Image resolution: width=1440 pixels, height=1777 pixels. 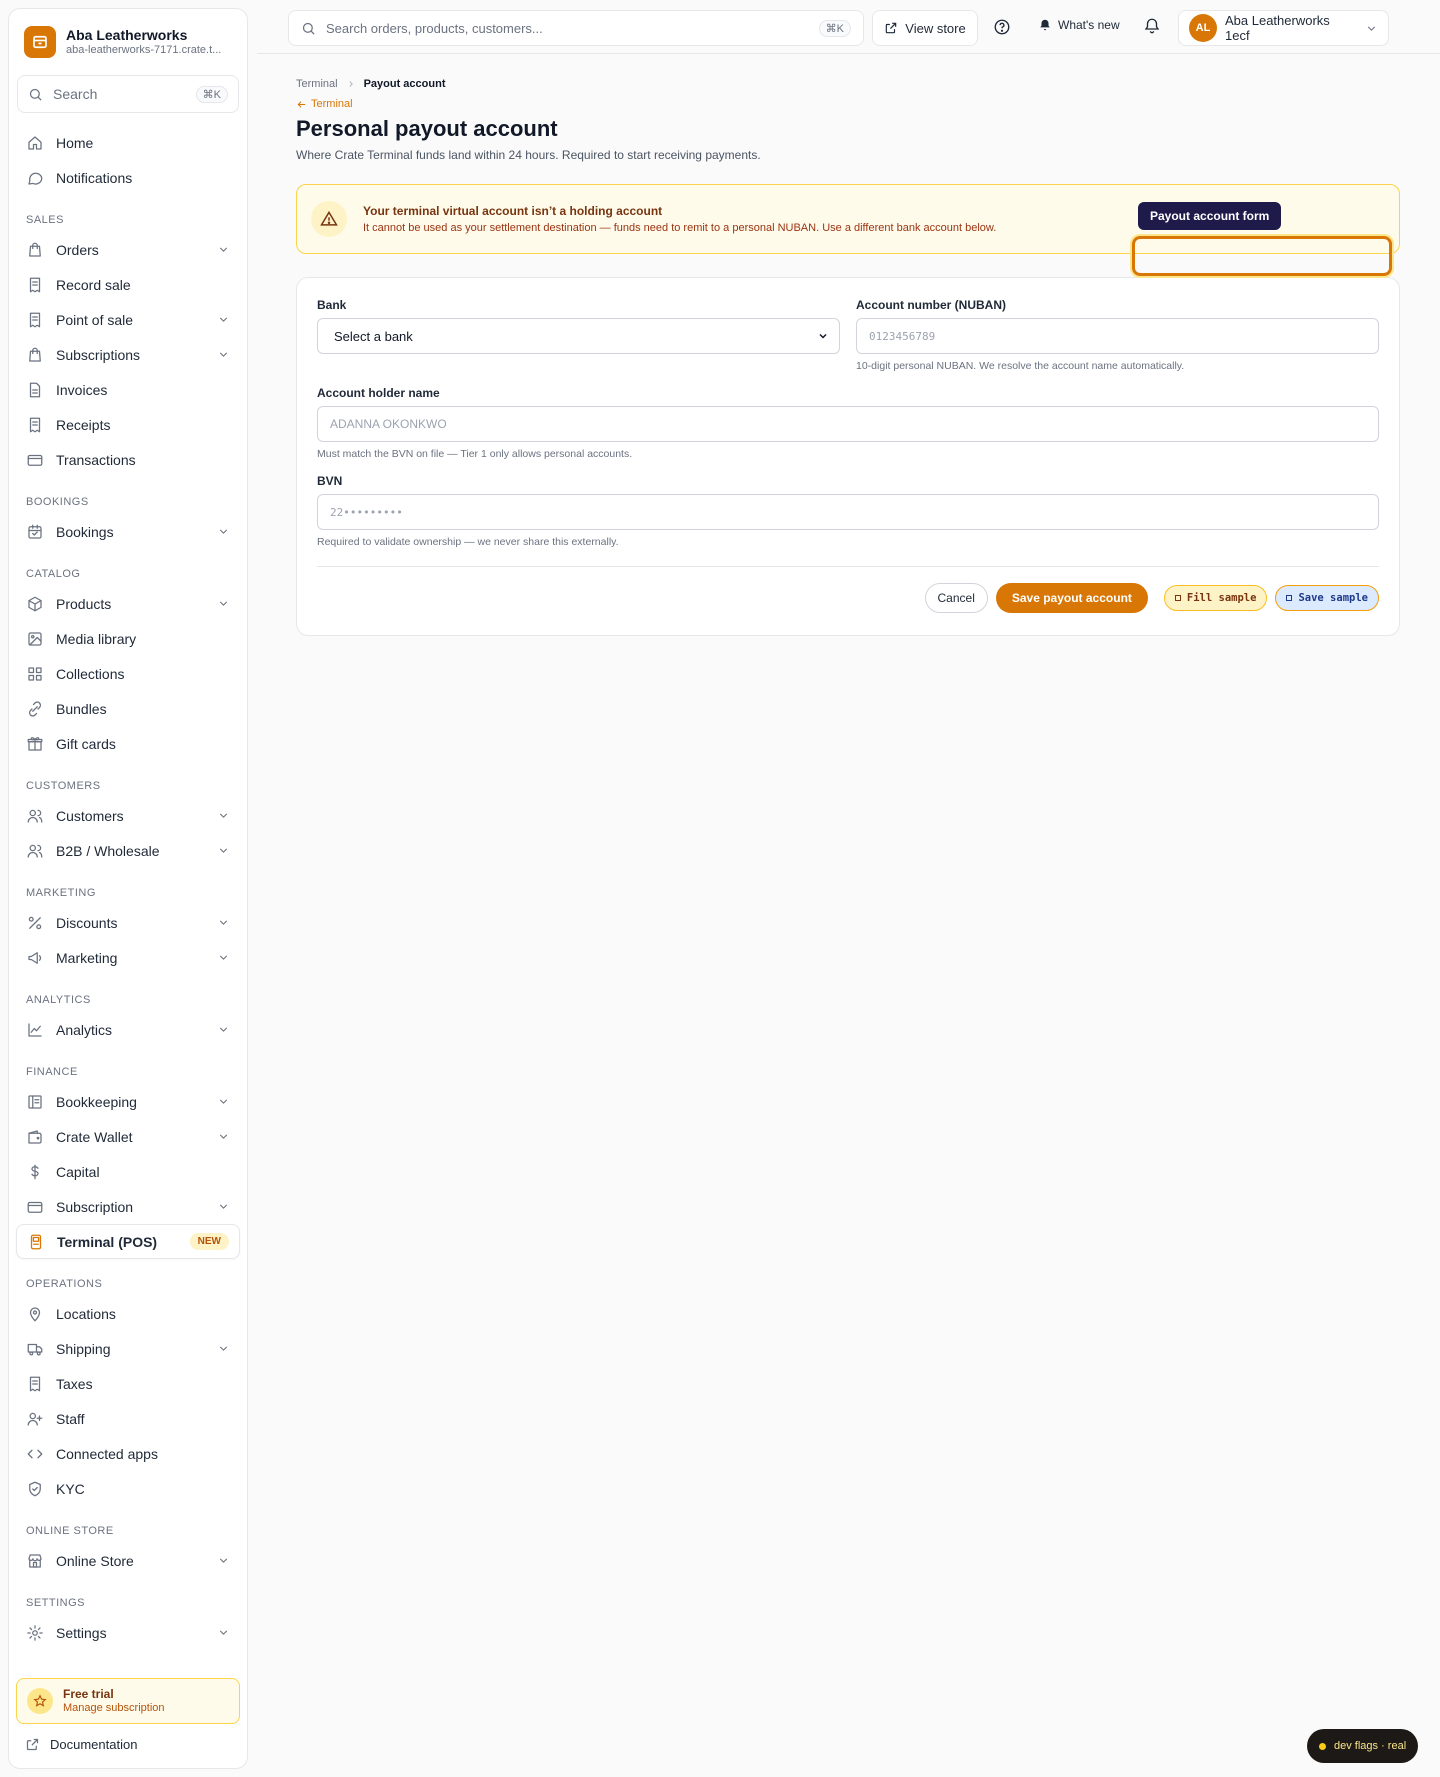 What do you see at coordinates (57, 502) in the screenshot?
I see `sidebar-section-bookings: BOOKINGS` at bounding box center [57, 502].